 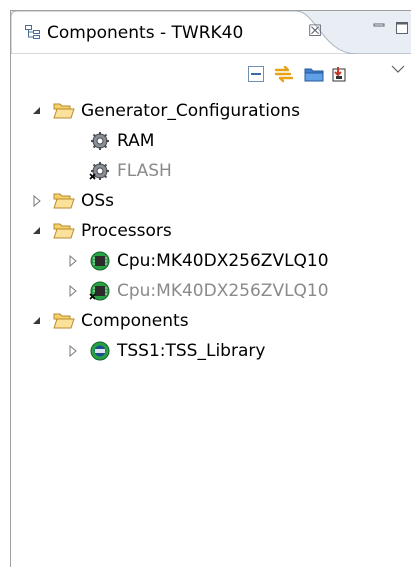 What do you see at coordinates (190, 111) in the screenshot?
I see `tree-node-label: Generator_Configurations` at bounding box center [190, 111].